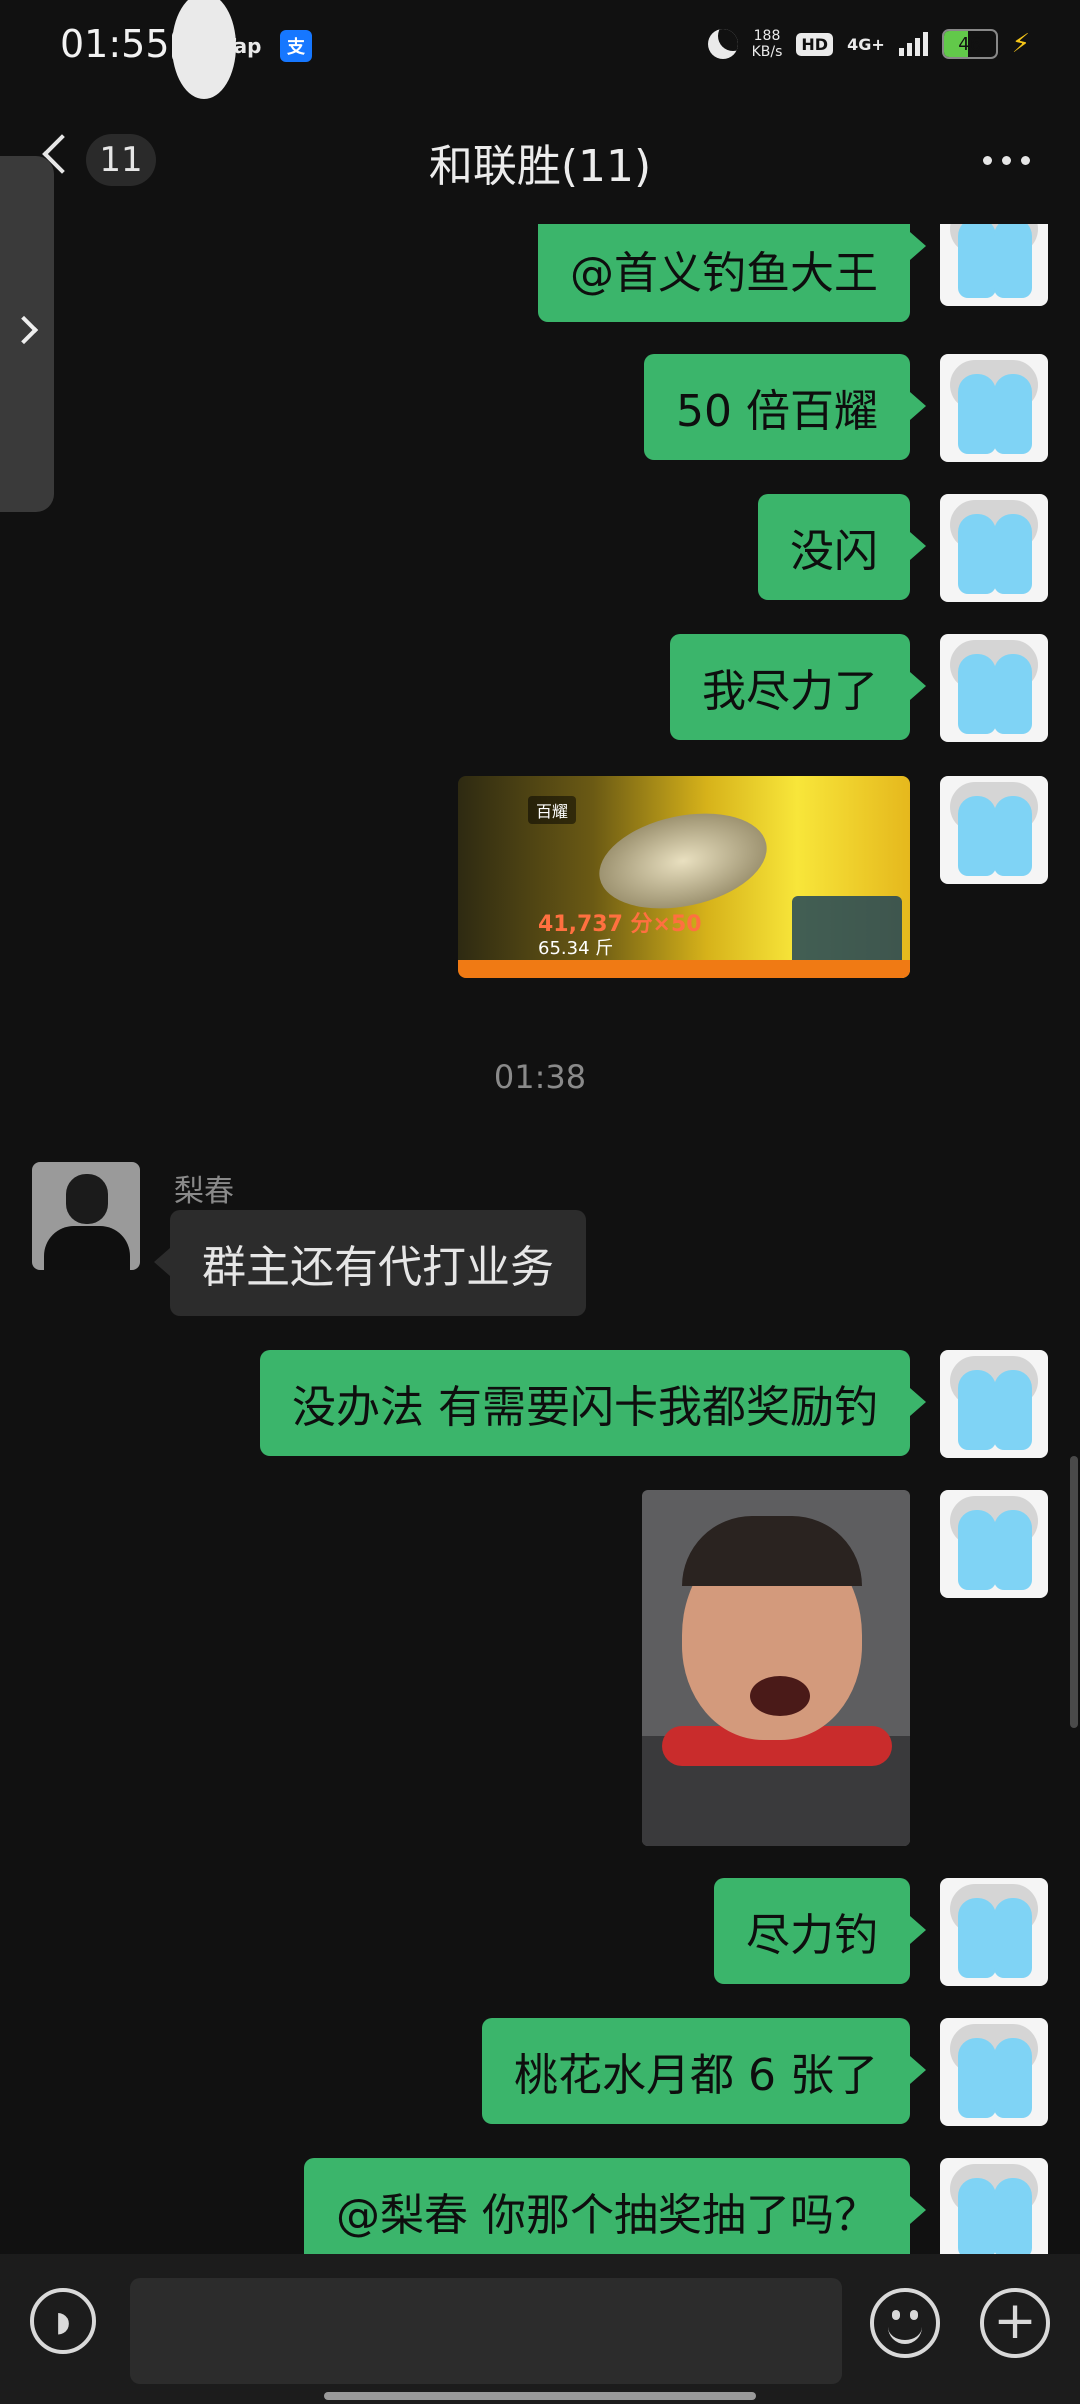  Describe the element at coordinates (842, 547) in the screenshot. I see `message-bubble: 没闪` at that location.